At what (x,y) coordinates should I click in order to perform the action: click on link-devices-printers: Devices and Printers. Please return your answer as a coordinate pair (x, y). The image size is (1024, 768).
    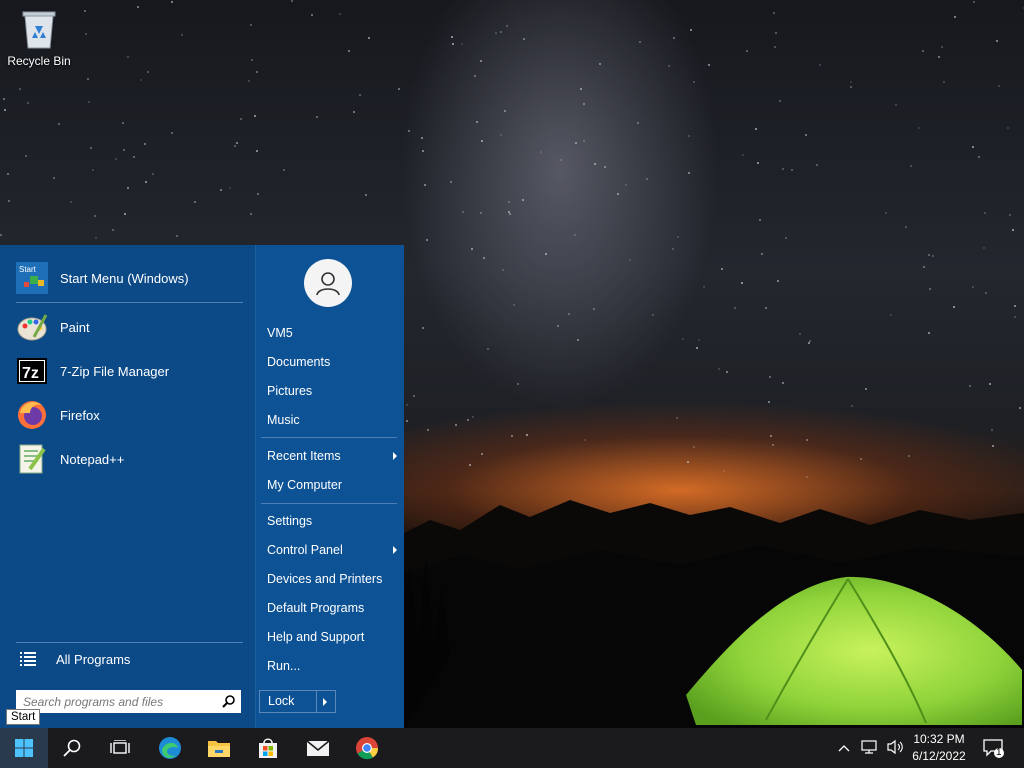
    Looking at the image, I should click on (333, 579).